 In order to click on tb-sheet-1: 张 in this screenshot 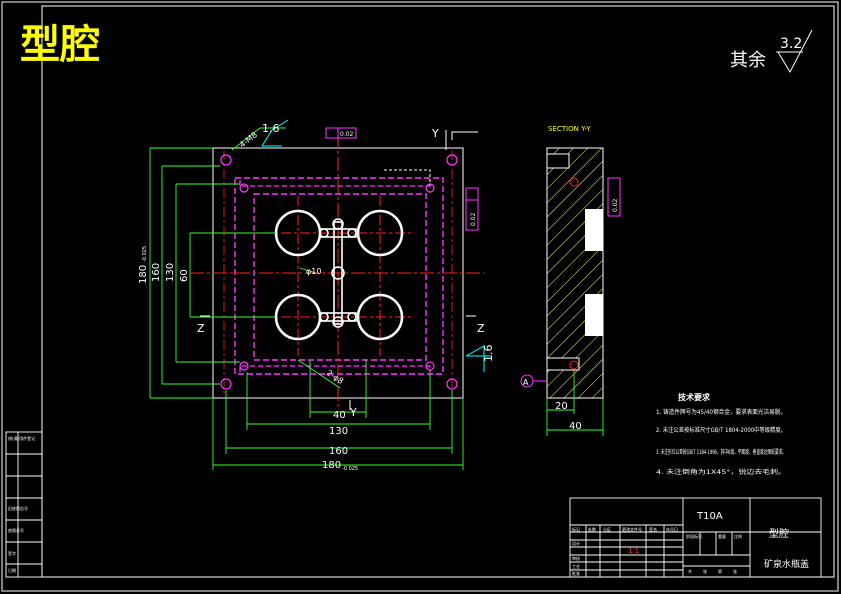, I will do `click(705, 571)`.